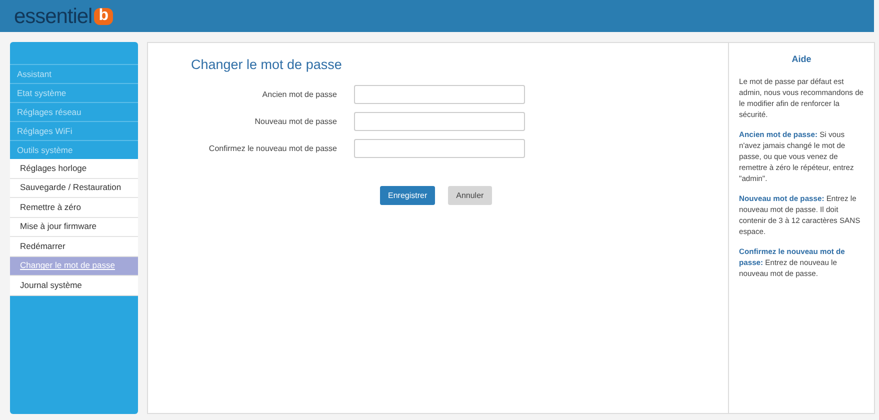 The width and height of the screenshot is (879, 420). Describe the element at coordinates (299, 94) in the screenshot. I see `field-label: Ancien mot de passe` at that location.